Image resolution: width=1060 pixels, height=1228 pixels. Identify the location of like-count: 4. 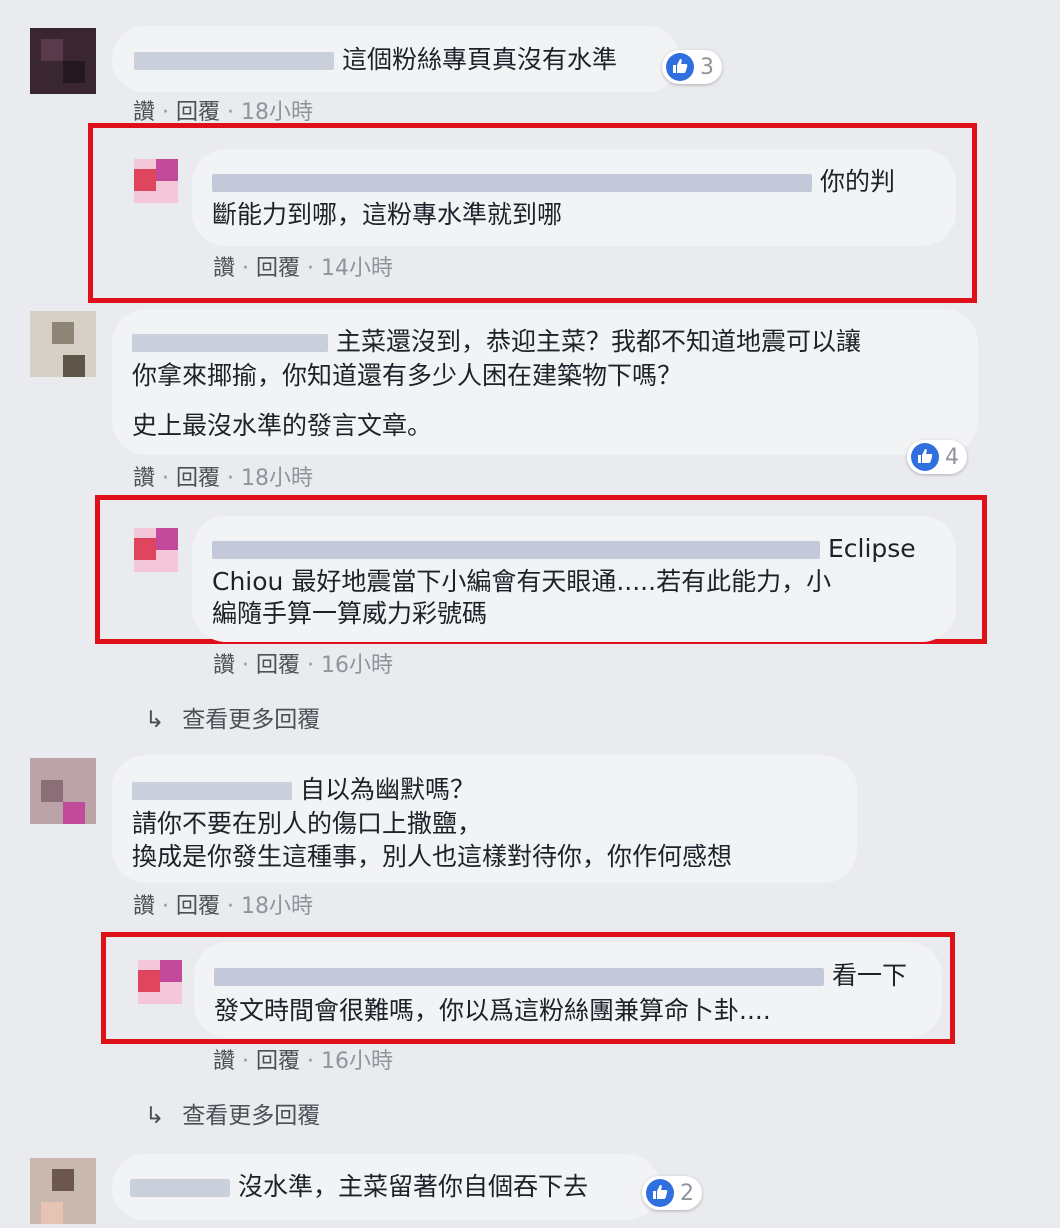
(952, 457).